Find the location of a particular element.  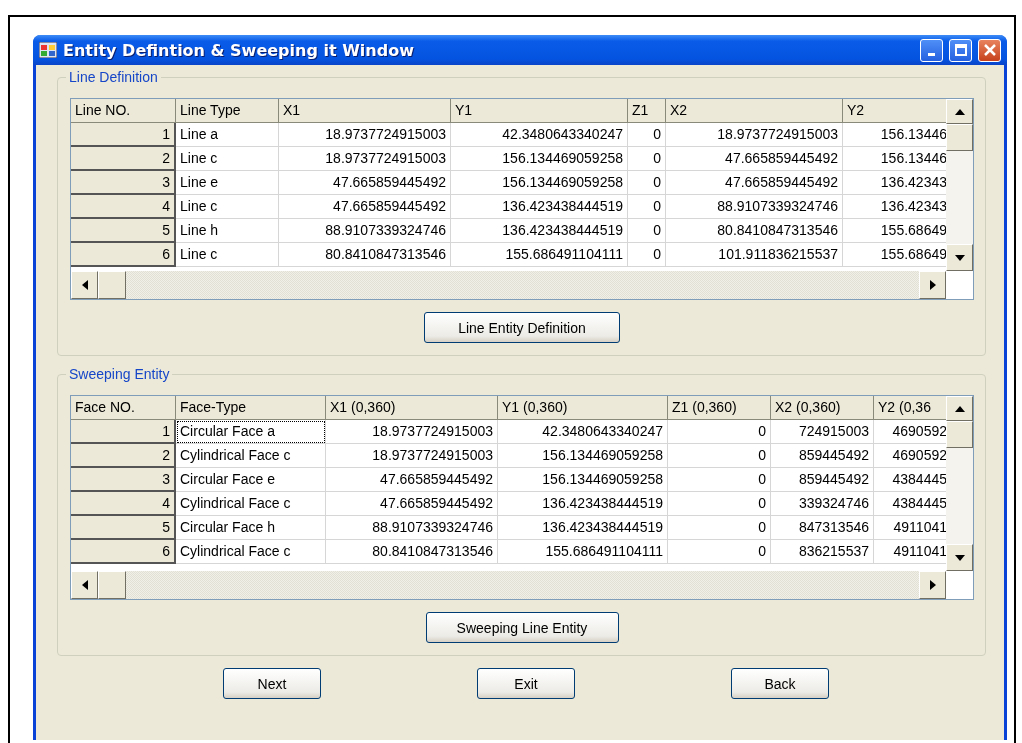

column-header: Y2 is located at coordinates (894, 111).